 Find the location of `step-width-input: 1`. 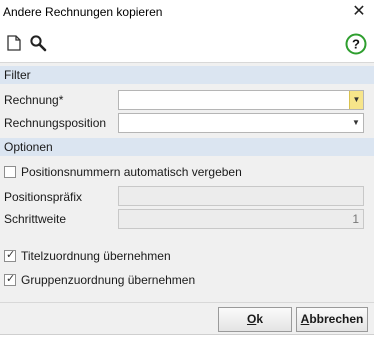

step-width-input: 1 is located at coordinates (241, 219).